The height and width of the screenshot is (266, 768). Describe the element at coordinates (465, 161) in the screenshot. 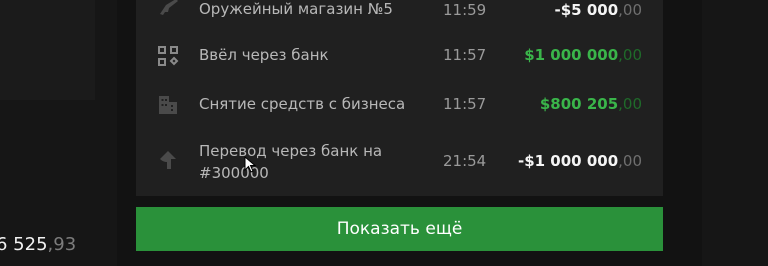

I see `transaction-time: 21:54` at that location.